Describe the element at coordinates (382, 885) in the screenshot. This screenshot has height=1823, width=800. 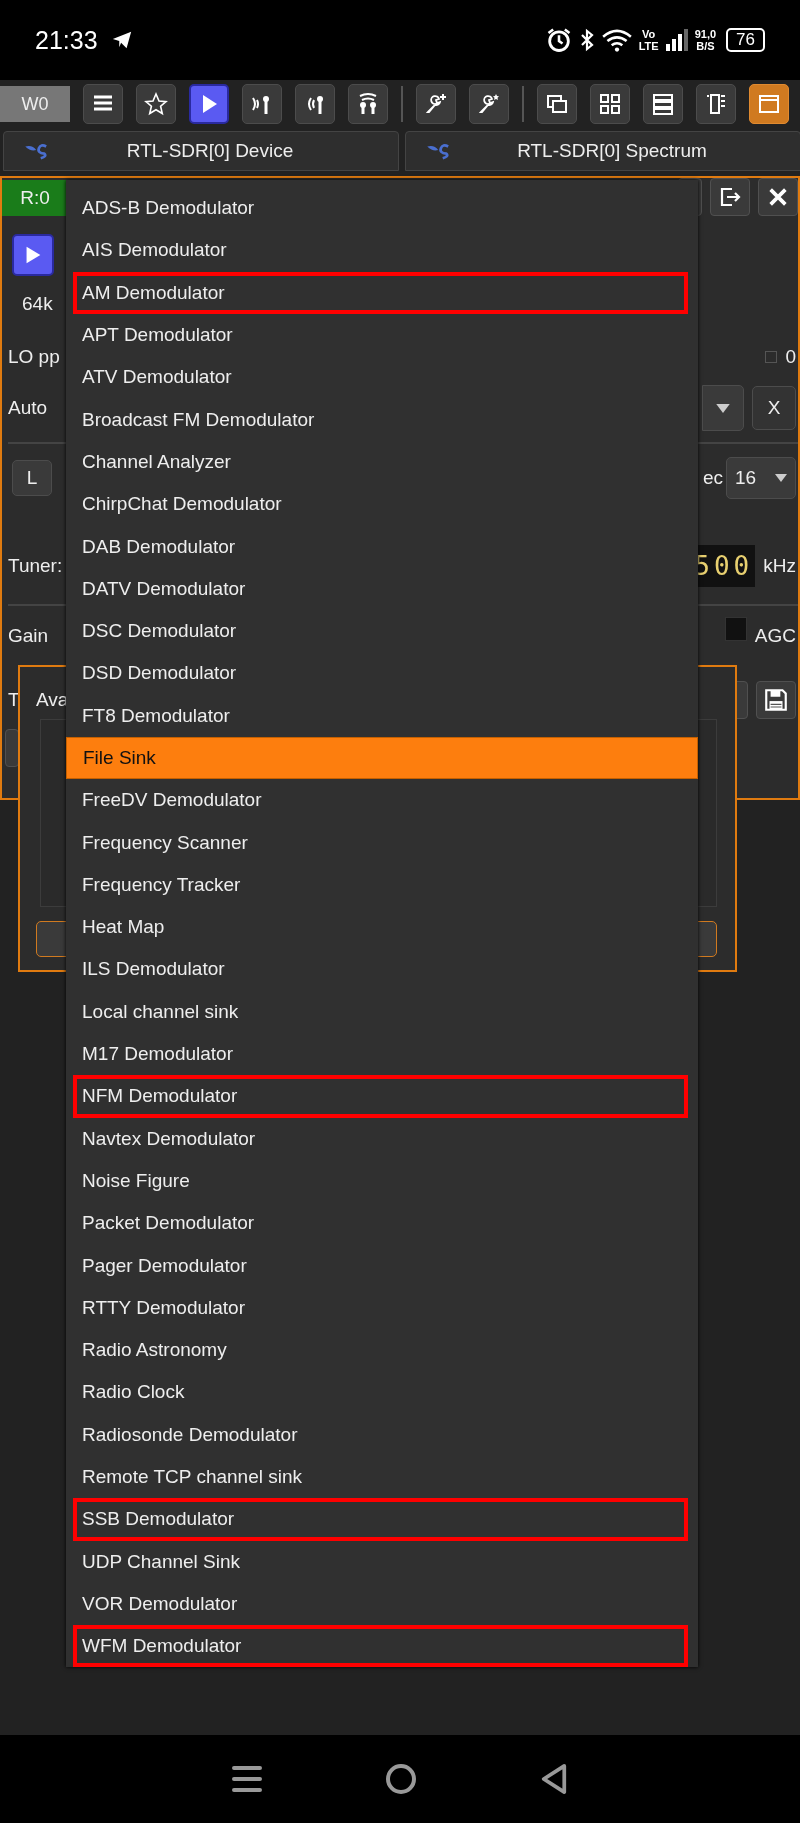
I see `menu-item: Frequency Tracker` at that location.